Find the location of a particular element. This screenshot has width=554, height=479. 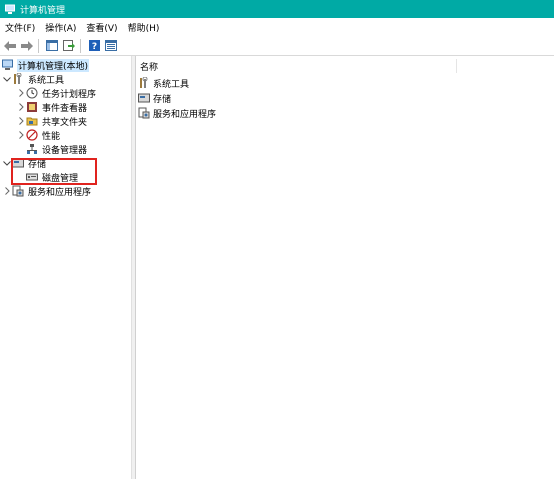

help-icon: ? is located at coordinates (94, 46).